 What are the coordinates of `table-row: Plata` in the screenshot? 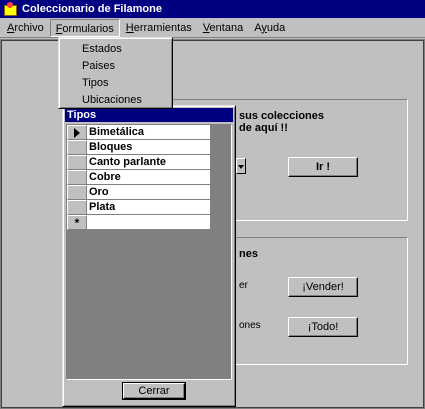 It's located at (139, 207).